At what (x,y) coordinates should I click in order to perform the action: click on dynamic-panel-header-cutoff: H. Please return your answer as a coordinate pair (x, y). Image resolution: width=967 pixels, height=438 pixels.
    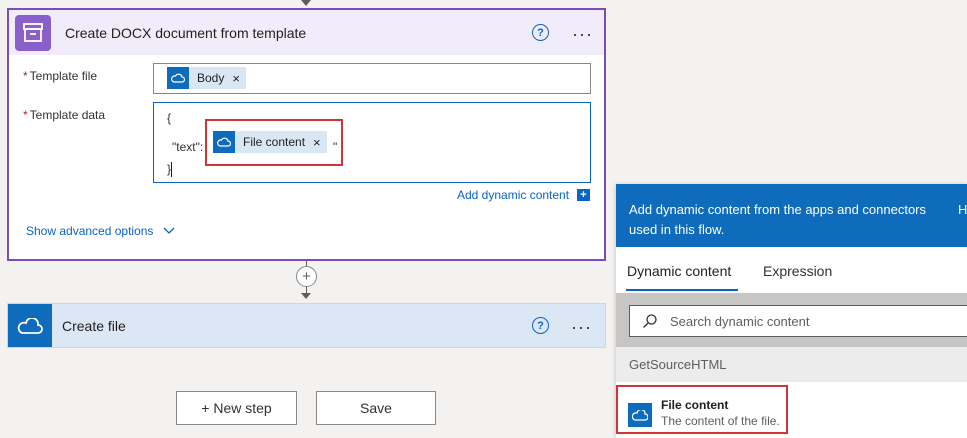
    Looking at the image, I should click on (962, 209).